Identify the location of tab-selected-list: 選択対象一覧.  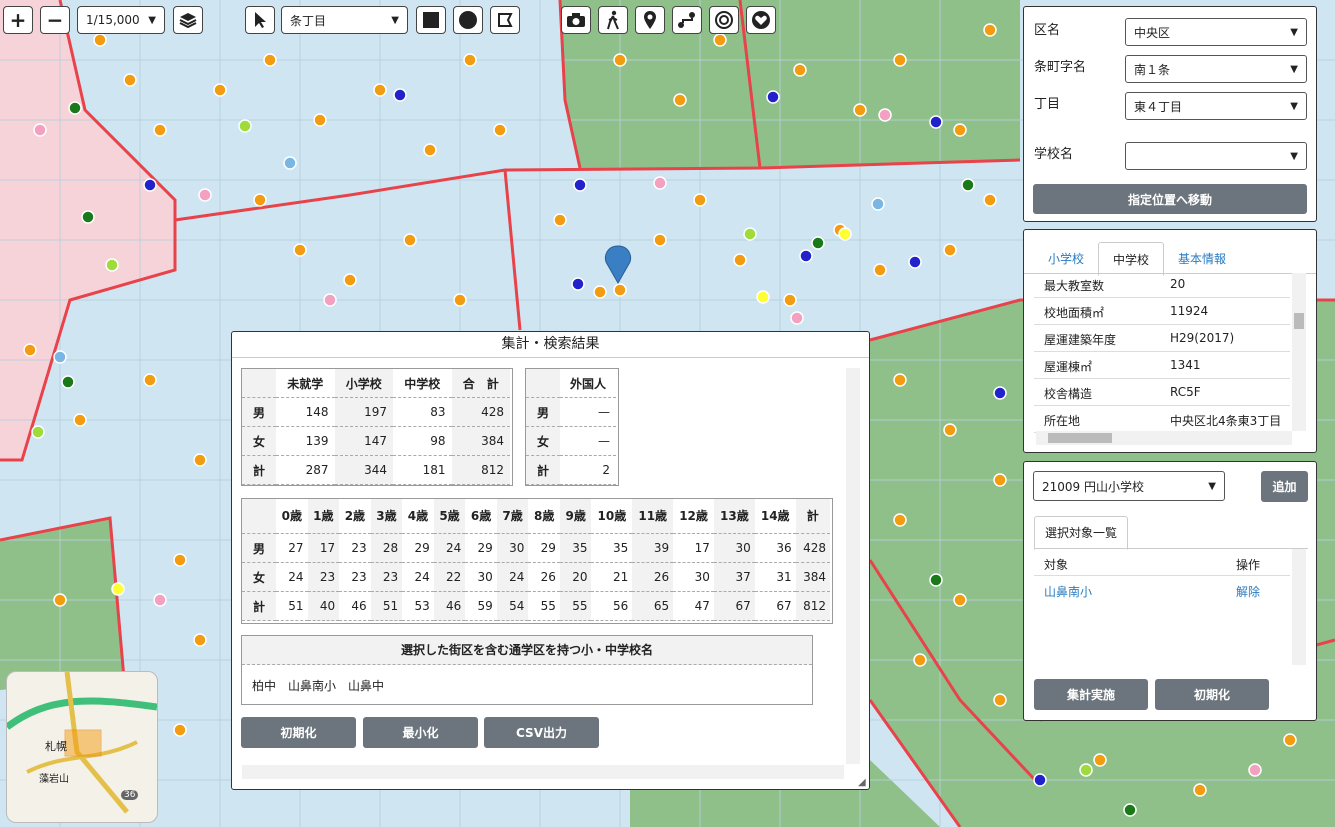
(1081, 533).